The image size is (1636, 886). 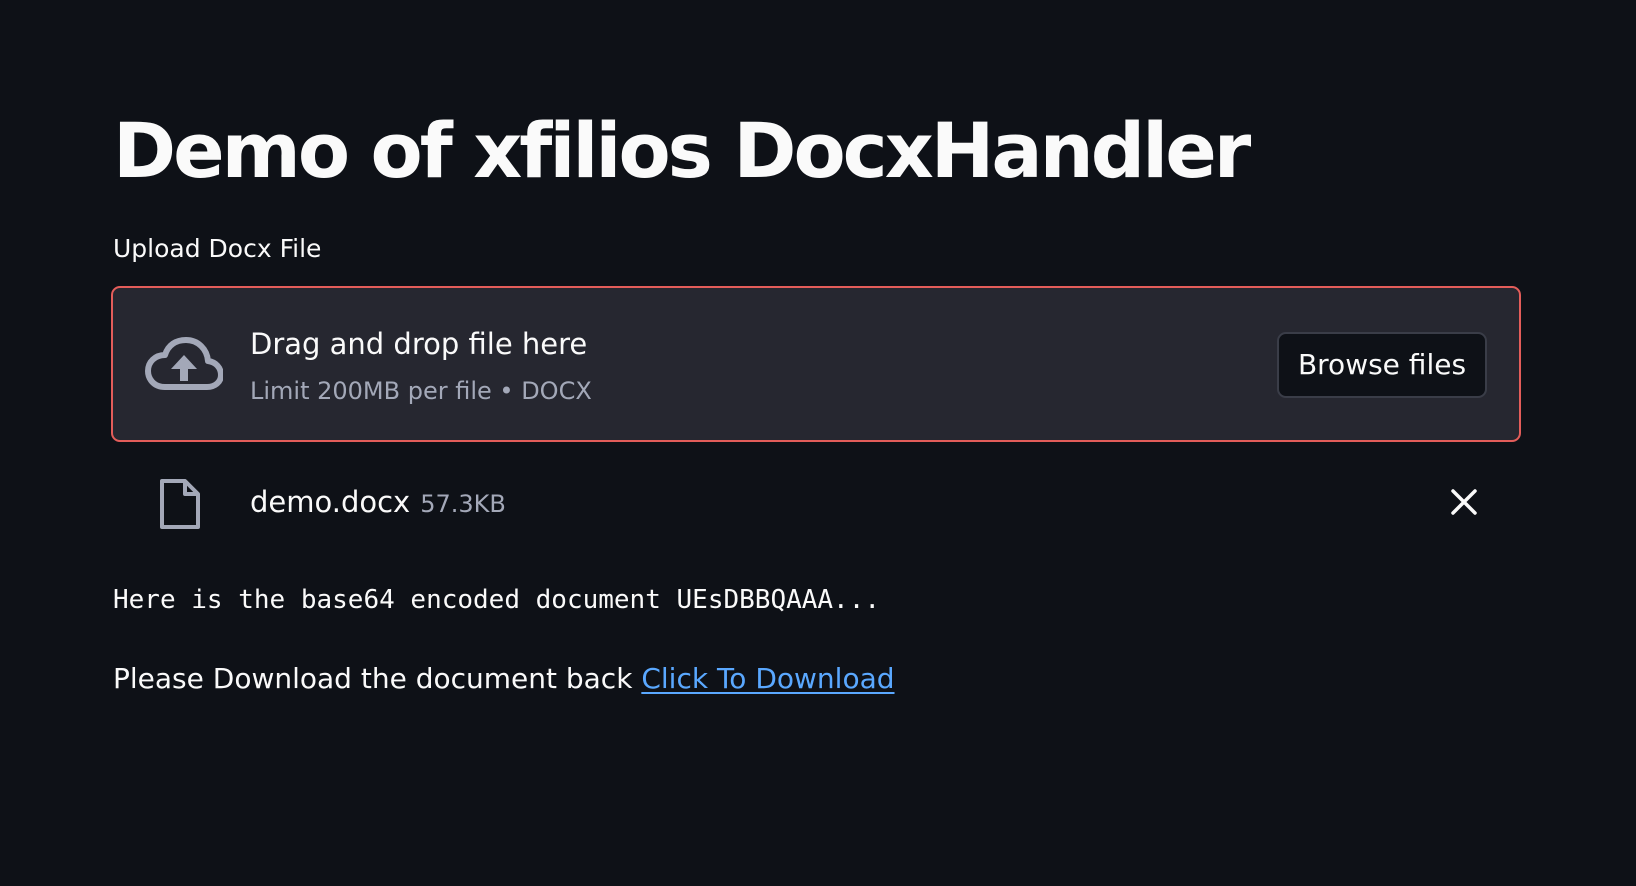 What do you see at coordinates (217, 248) in the screenshot?
I see `upload-label: Upload Docx File` at bounding box center [217, 248].